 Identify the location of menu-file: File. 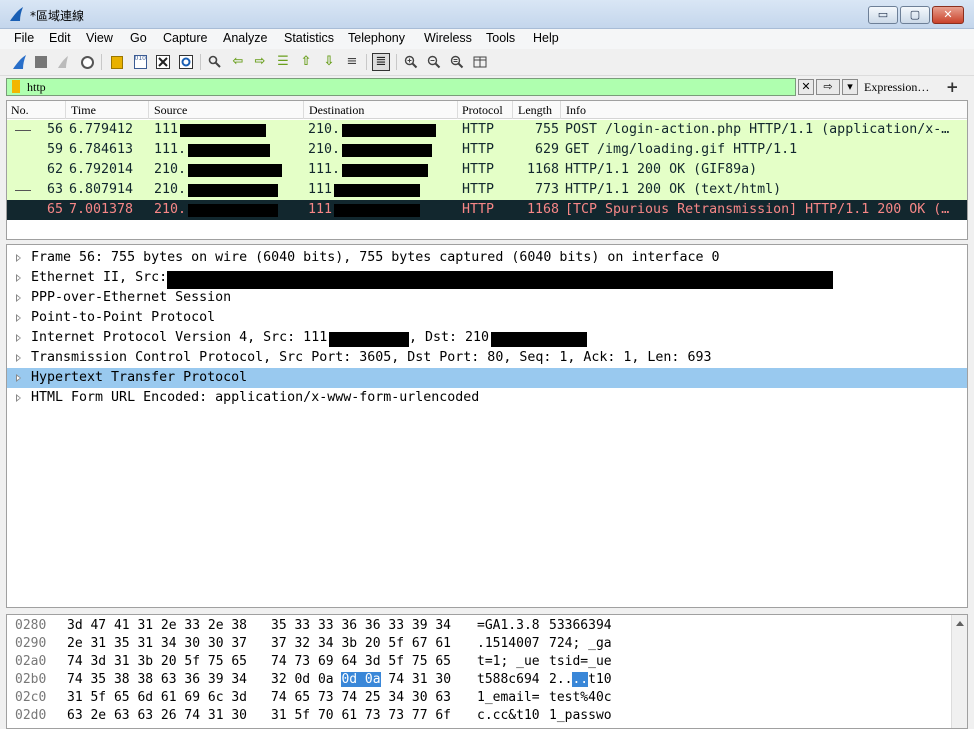
(24, 38).